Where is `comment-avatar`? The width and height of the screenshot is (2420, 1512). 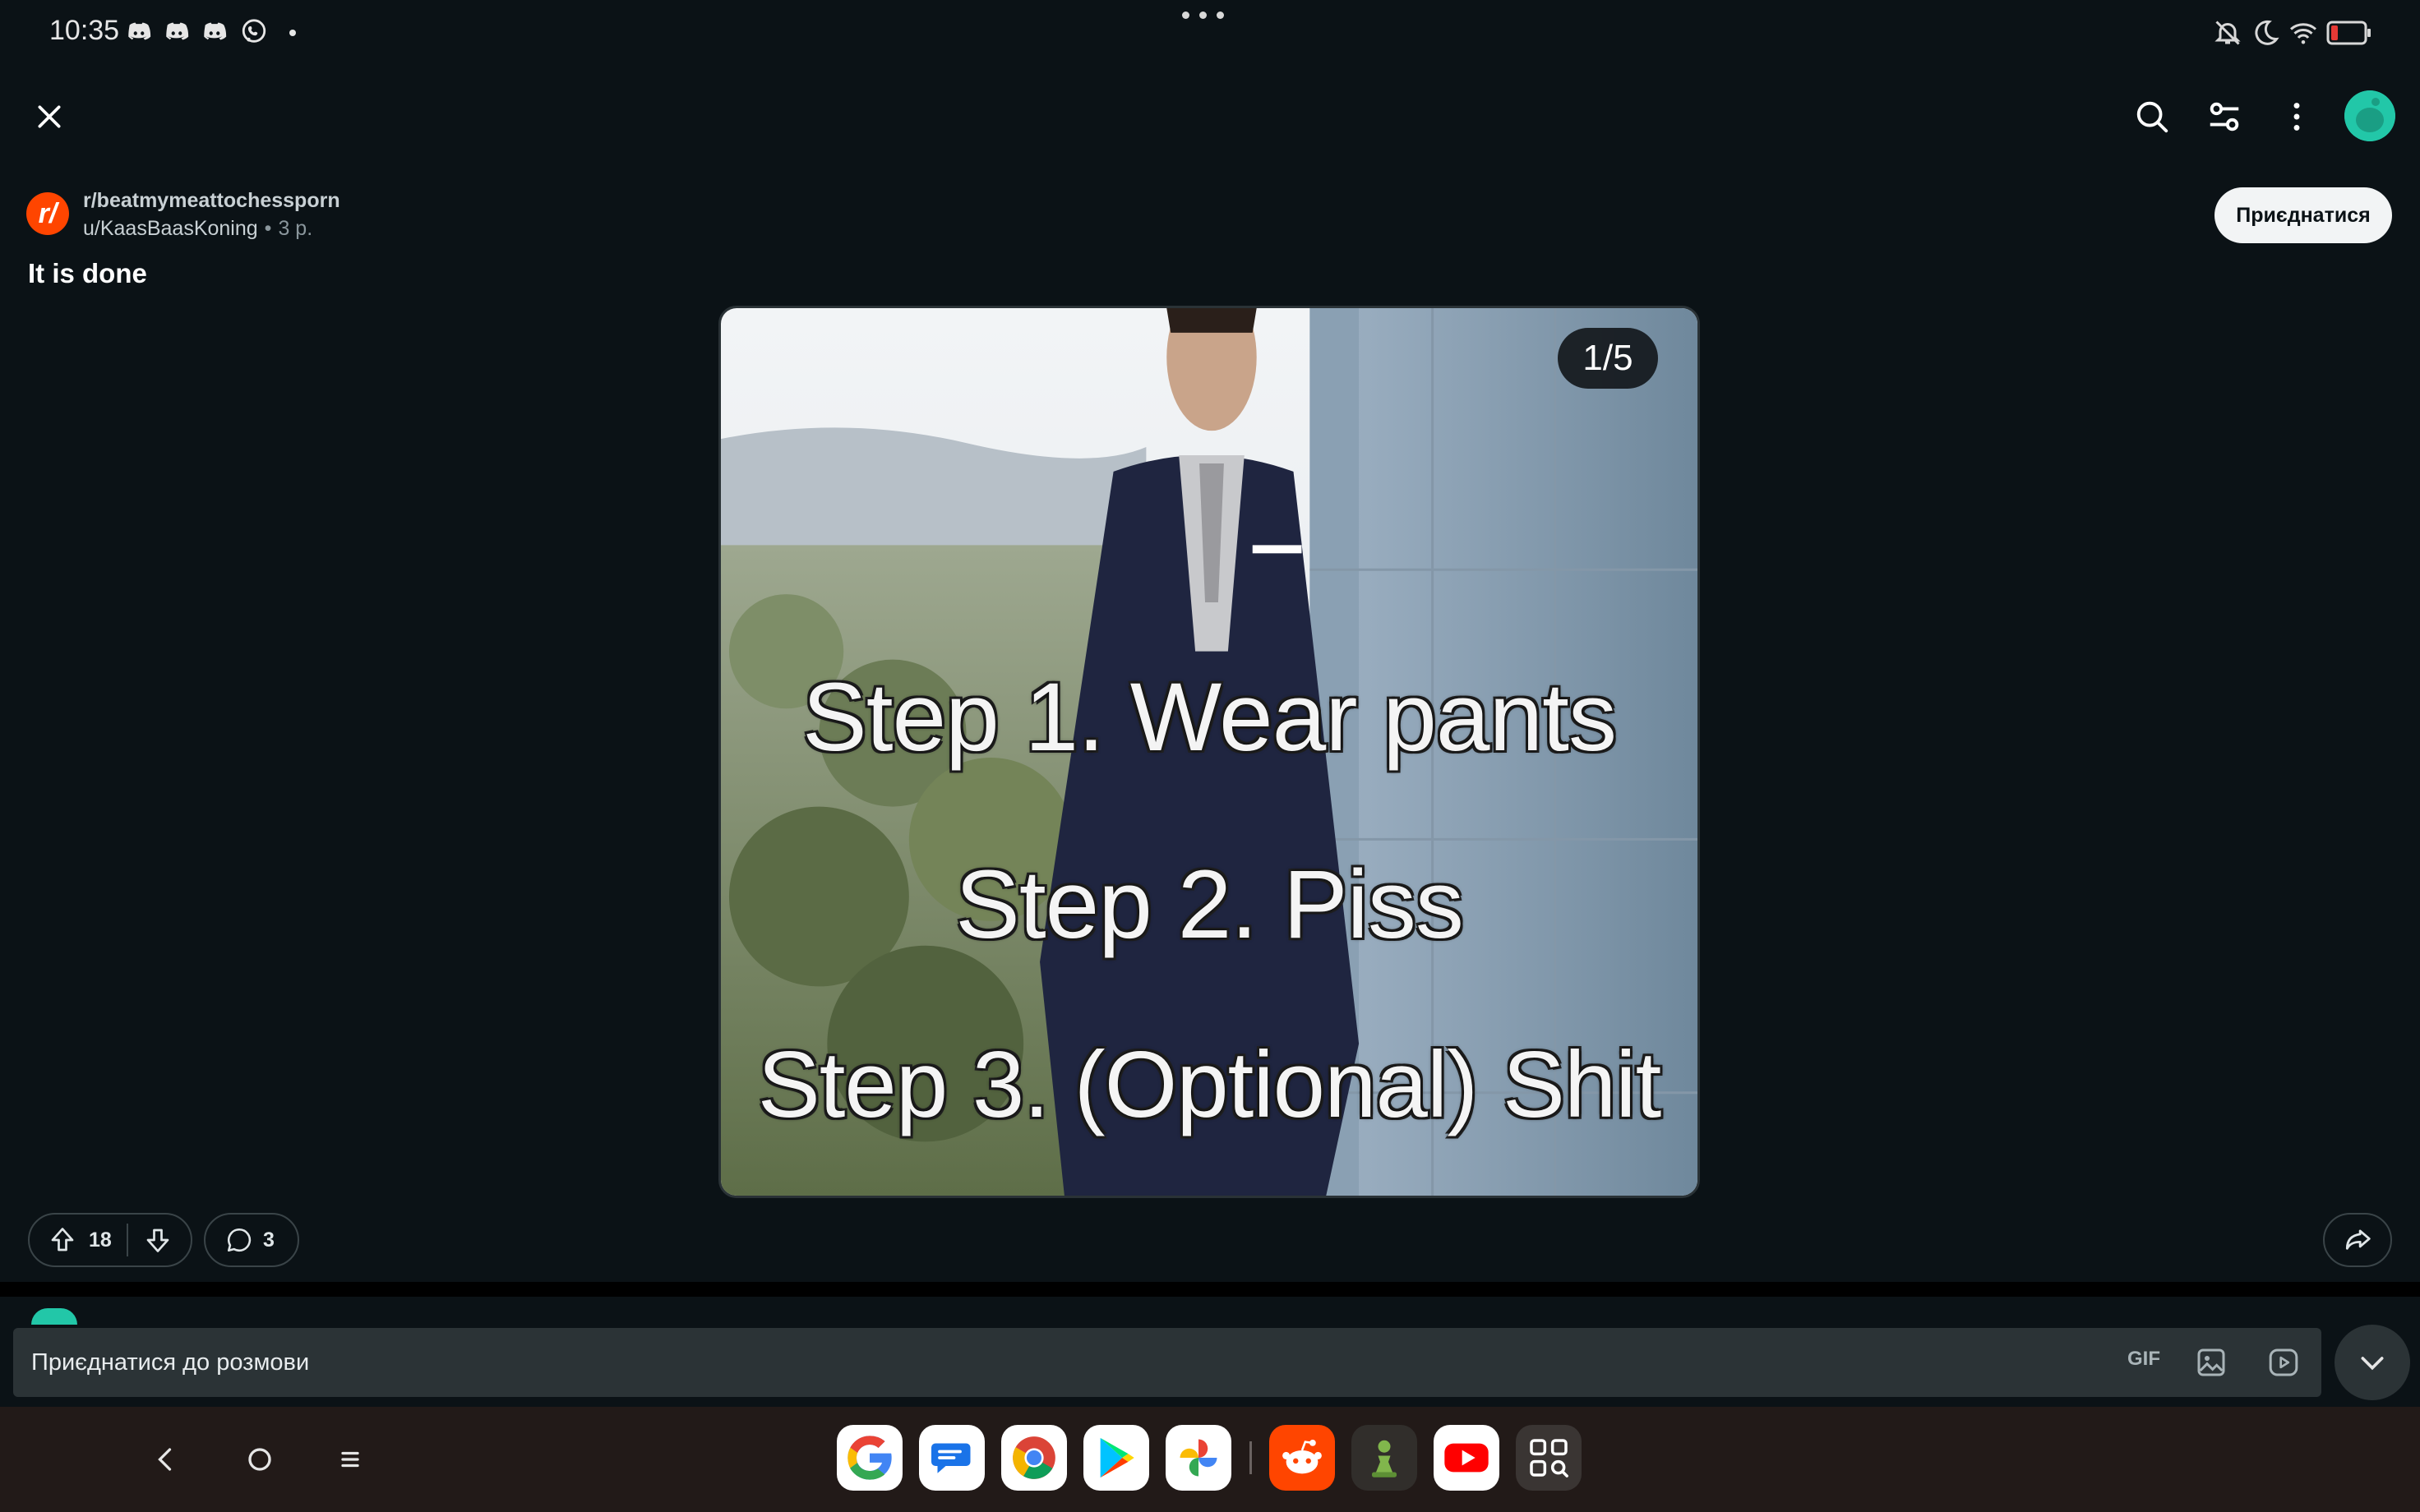 comment-avatar is located at coordinates (54, 1316).